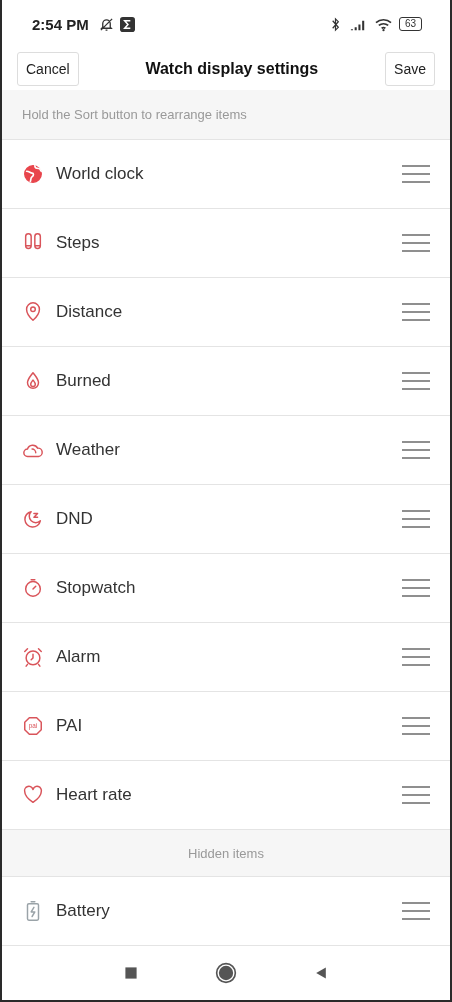  What do you see at coordinates (88, 450) in the screenshot?
I see `item-label: Weather` at bounding box center [88, 450].